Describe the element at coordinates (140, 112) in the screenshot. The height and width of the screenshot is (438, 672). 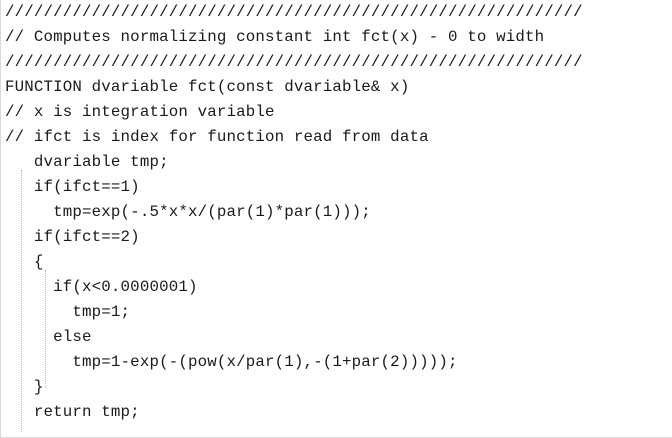
I see `code-line-5: // x is integration variable` at that location.